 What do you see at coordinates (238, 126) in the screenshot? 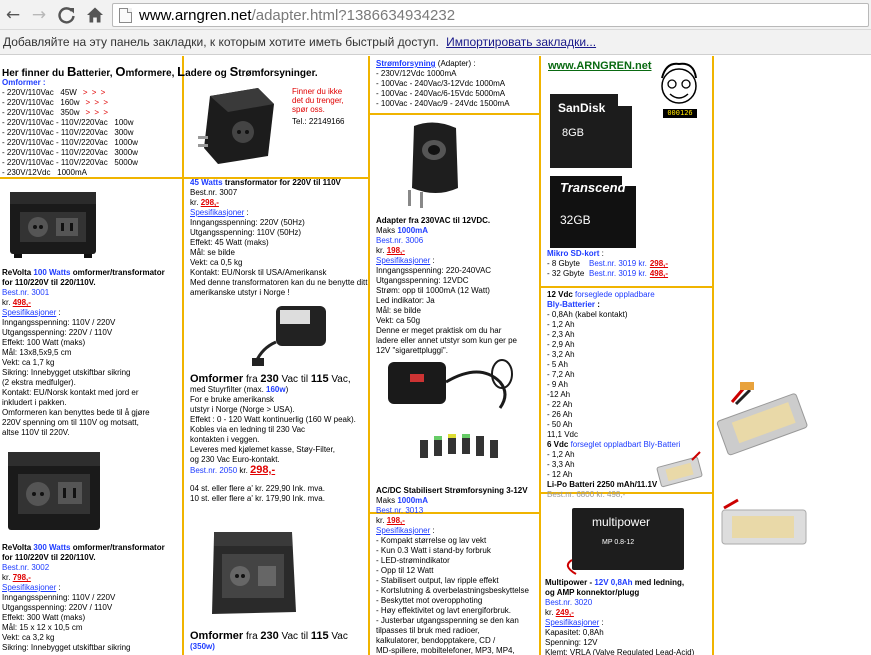
I see `45w-transformer-image` at bounding box center [238, 126].